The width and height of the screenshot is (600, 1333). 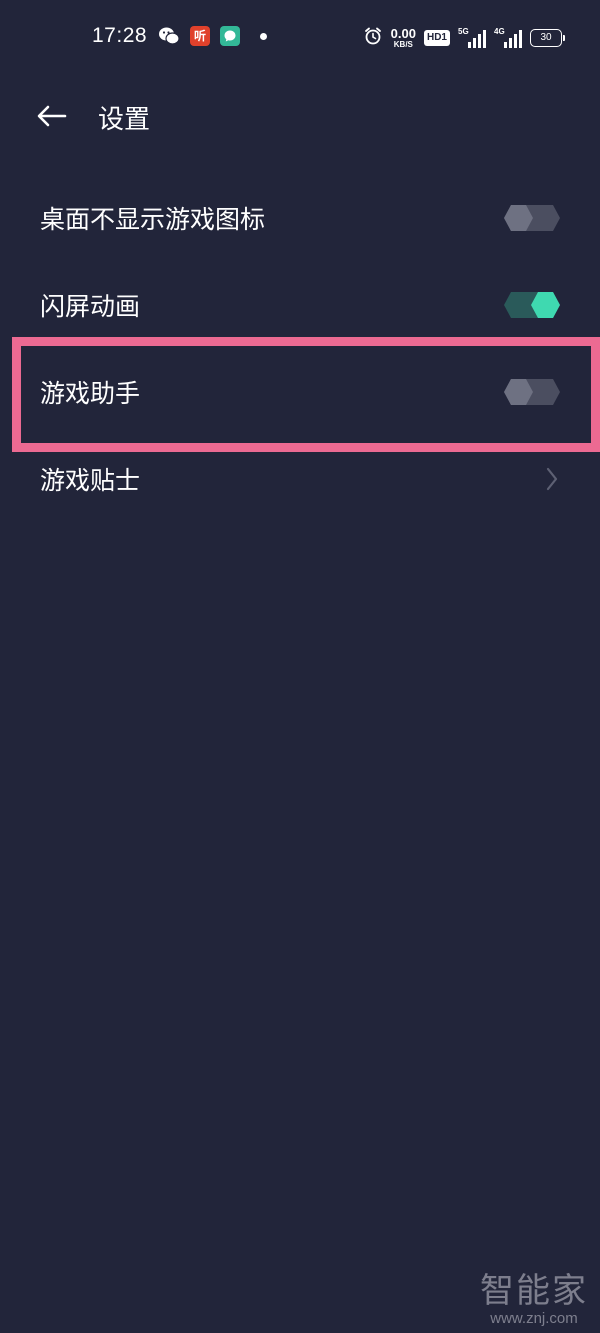 I want to click on sim1-signal-icon: 5G, so click(x=472, y=37).